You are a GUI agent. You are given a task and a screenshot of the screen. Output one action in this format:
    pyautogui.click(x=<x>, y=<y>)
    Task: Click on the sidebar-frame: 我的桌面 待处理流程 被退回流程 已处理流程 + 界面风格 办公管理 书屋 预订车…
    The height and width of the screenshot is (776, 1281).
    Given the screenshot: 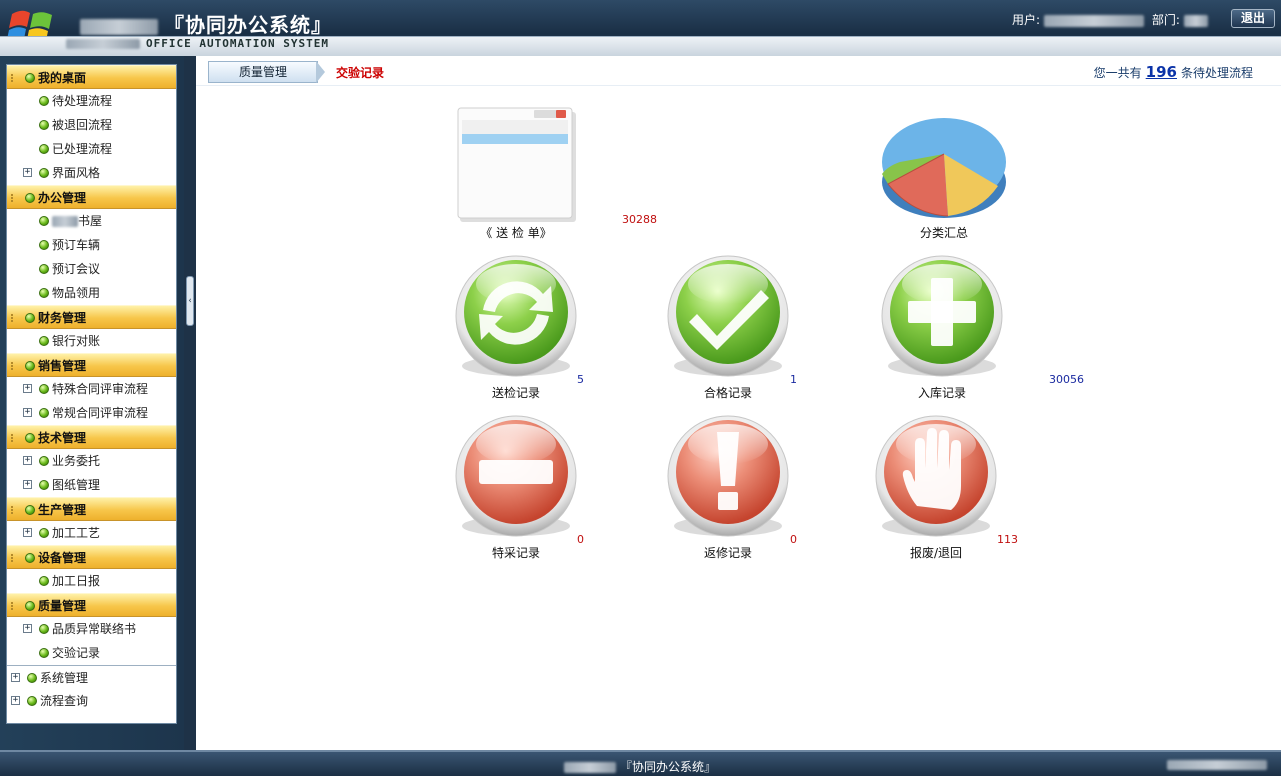 What is the action you would take?
    pyautogui.click(x=92, y=403)
    